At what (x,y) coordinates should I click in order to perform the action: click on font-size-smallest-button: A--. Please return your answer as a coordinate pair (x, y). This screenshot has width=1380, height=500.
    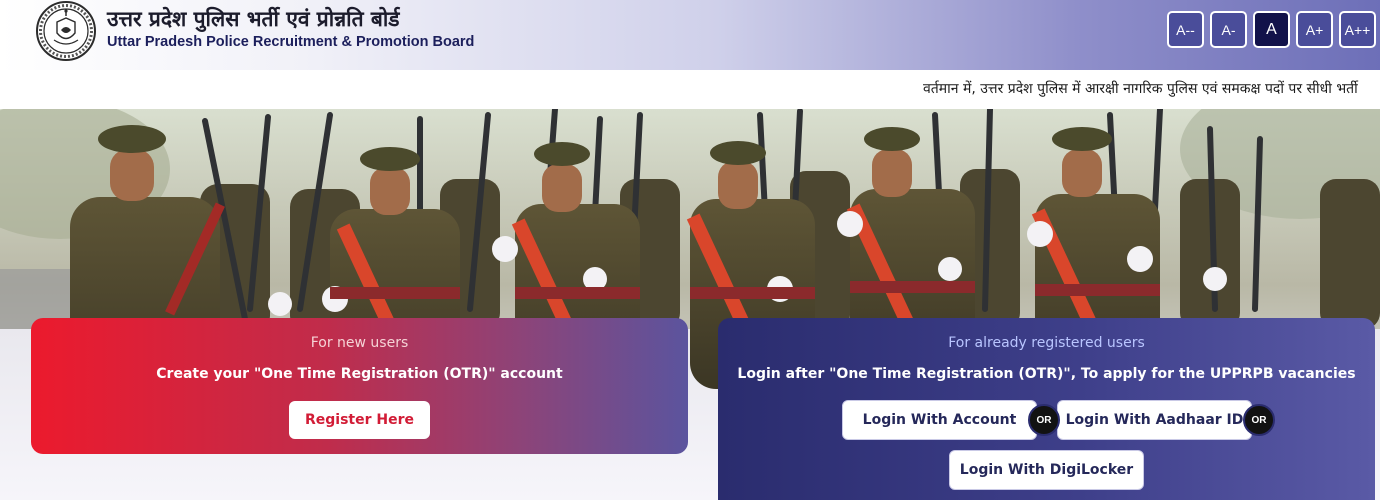
    Looking at the image, I should click on (1185, 29).